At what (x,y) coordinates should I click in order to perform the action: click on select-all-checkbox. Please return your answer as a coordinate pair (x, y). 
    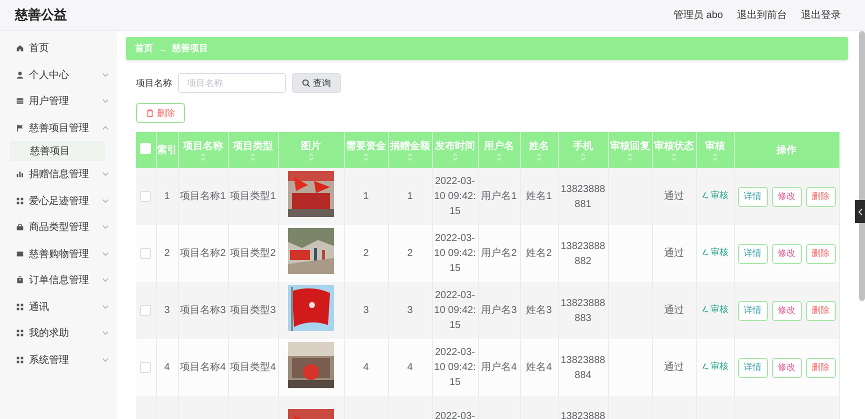
    Looking at the image, I should click on (146, 148).